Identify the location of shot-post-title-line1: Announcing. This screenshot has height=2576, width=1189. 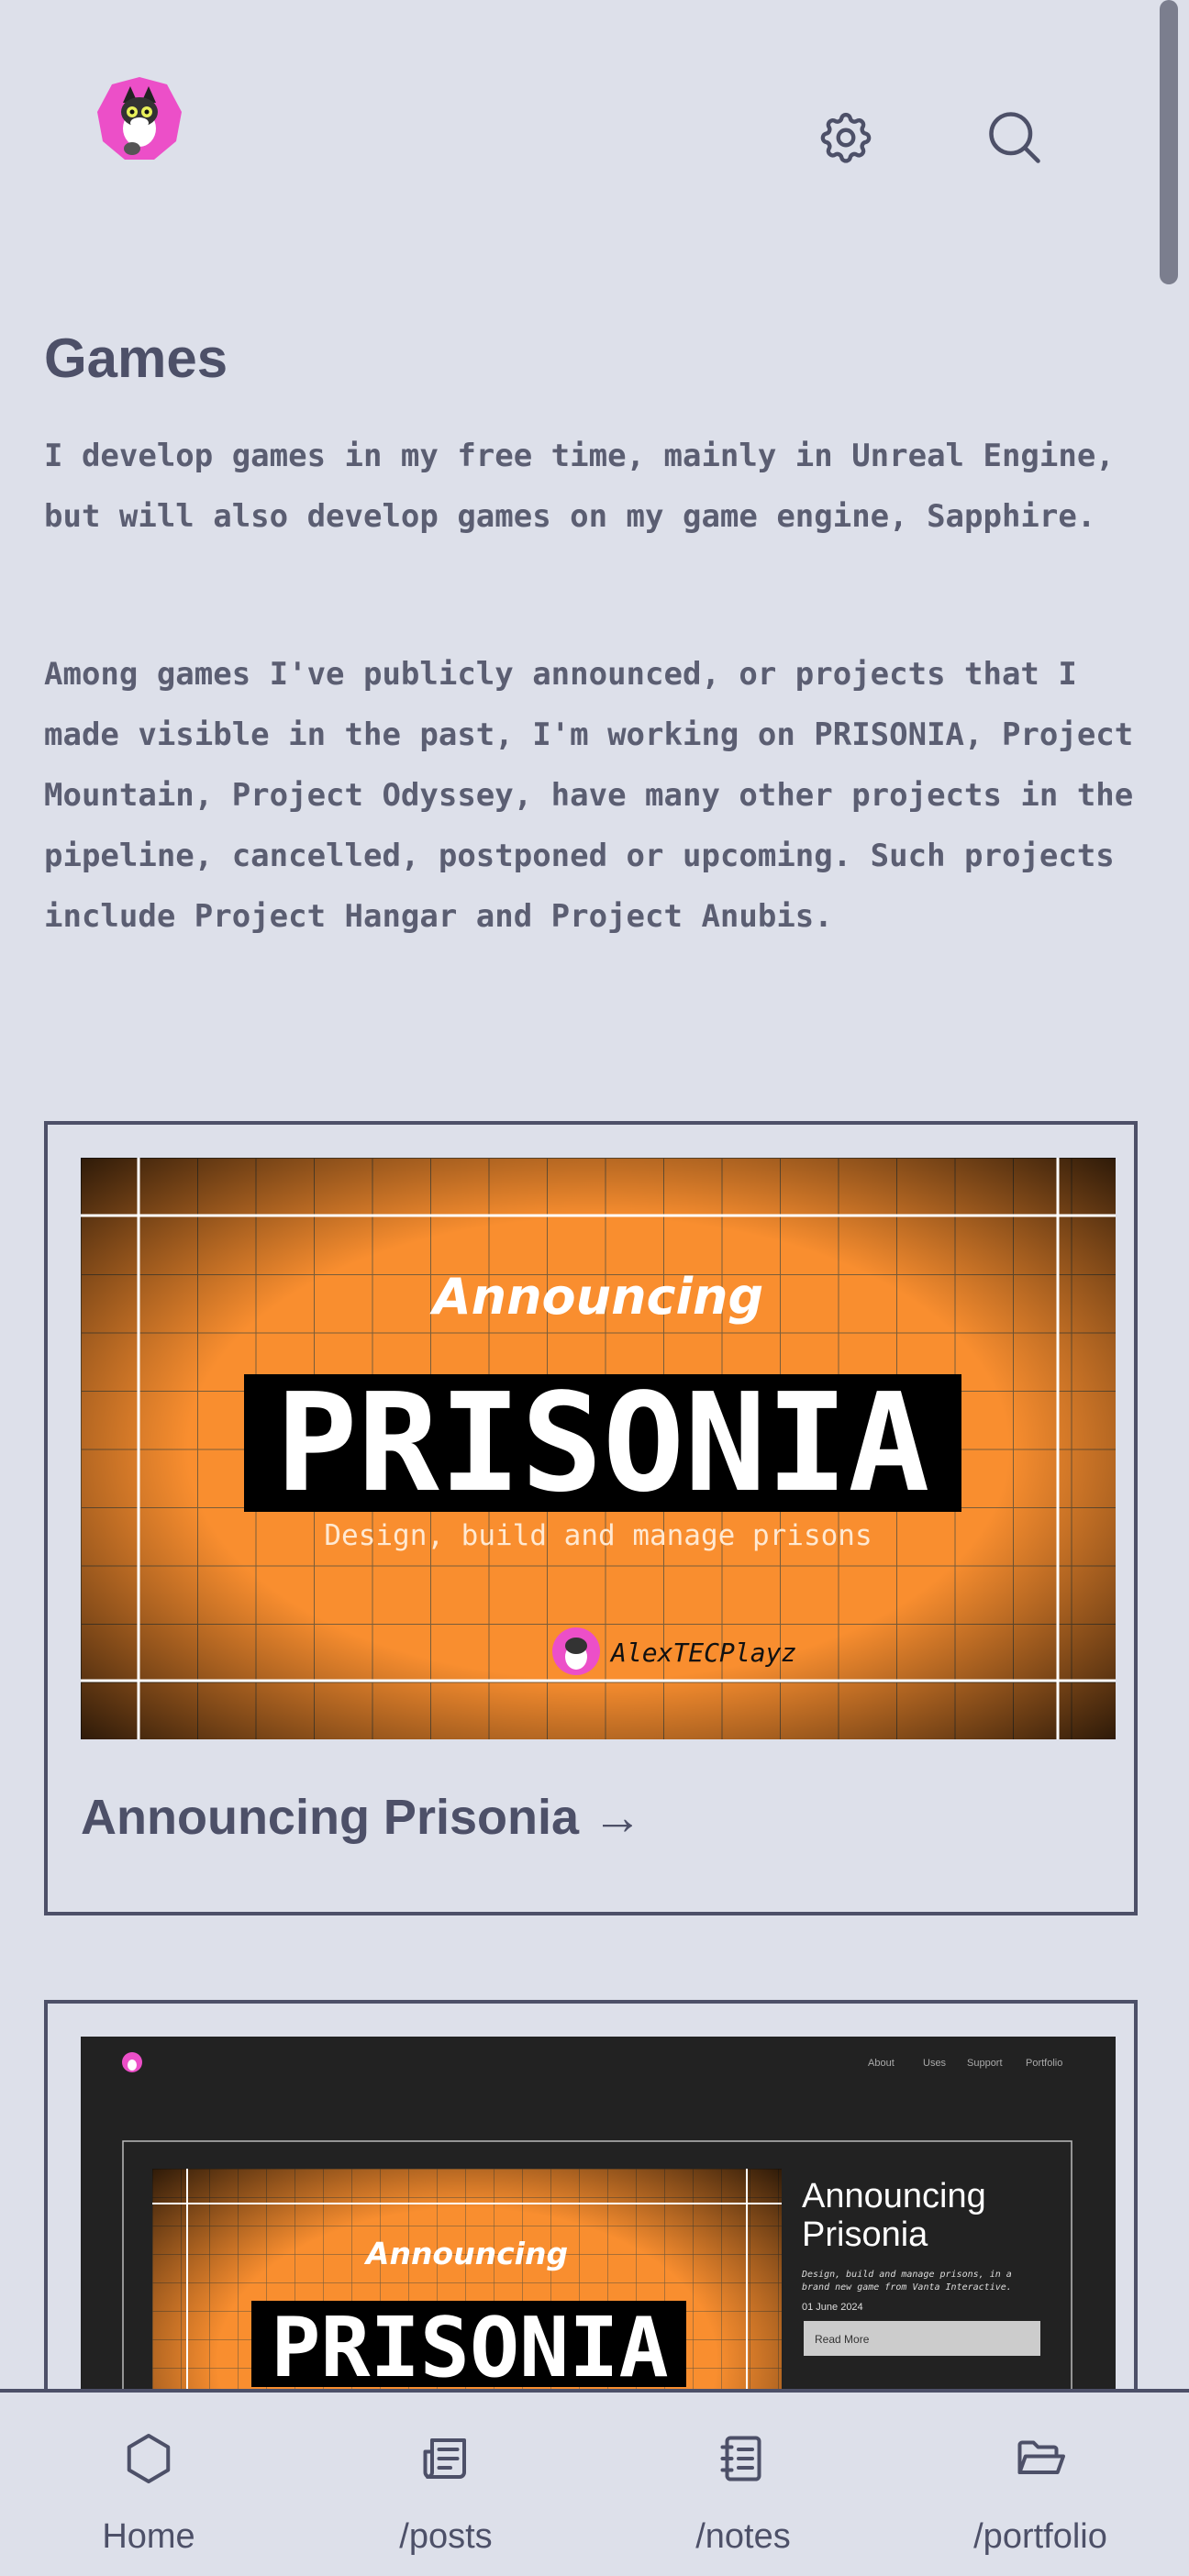
(894, 2196).